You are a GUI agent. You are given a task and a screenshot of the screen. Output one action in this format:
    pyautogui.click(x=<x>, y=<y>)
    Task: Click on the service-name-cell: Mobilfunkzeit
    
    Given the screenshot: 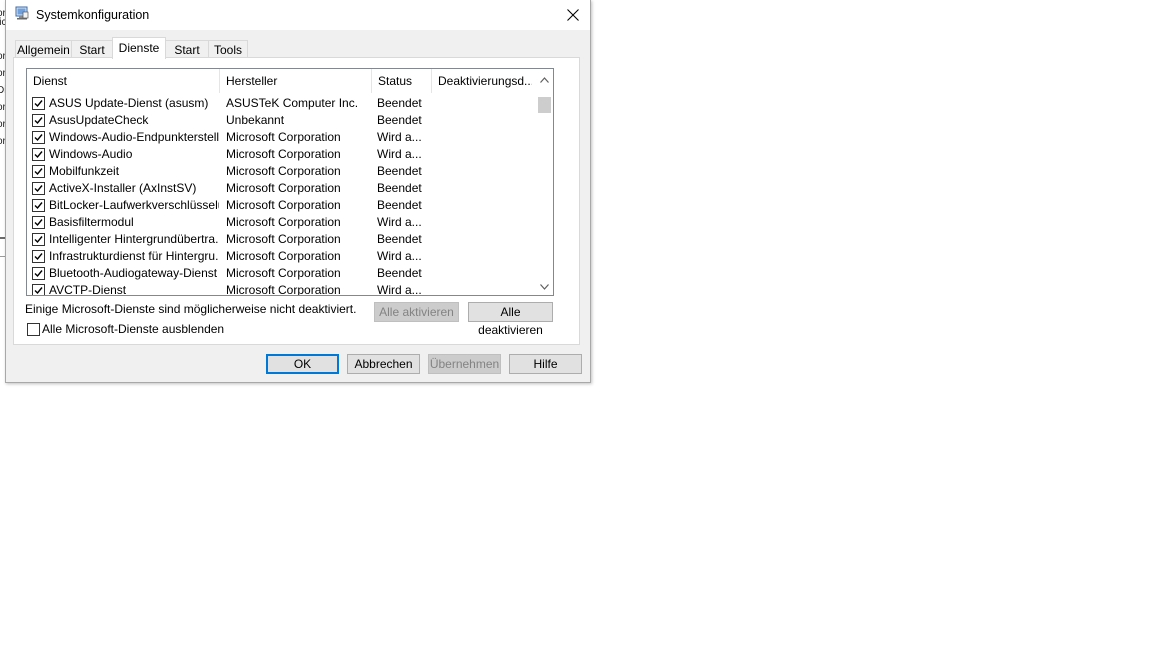 What is the action you would take?
    pyautogui.click(x=84, y=171)
    